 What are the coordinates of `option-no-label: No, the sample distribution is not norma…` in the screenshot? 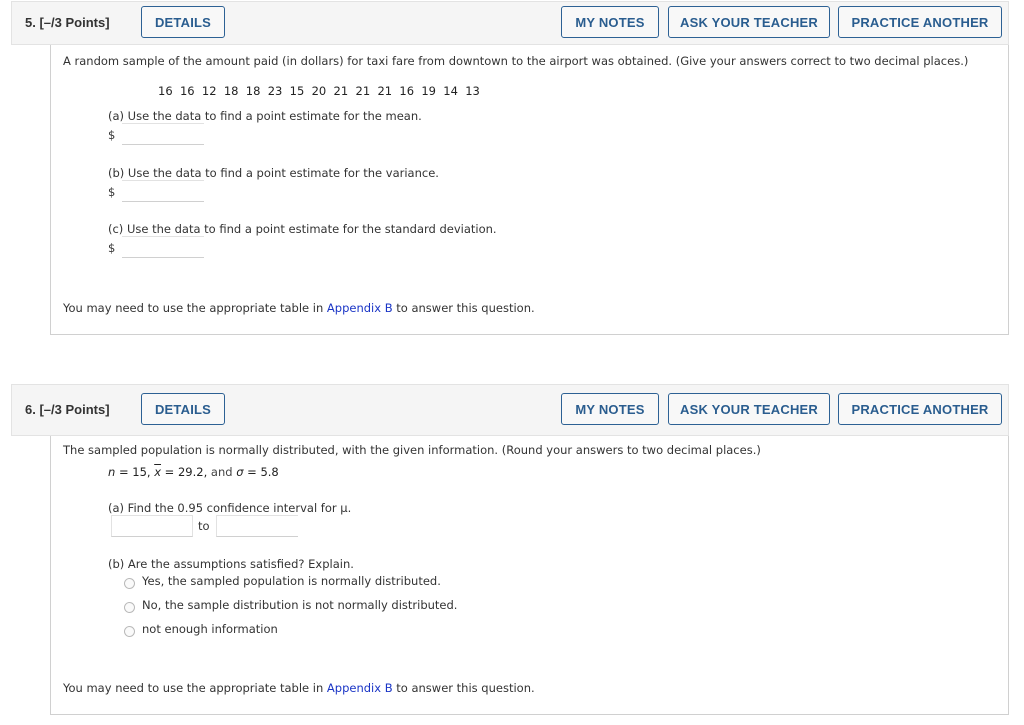 It's located at (299, 605).